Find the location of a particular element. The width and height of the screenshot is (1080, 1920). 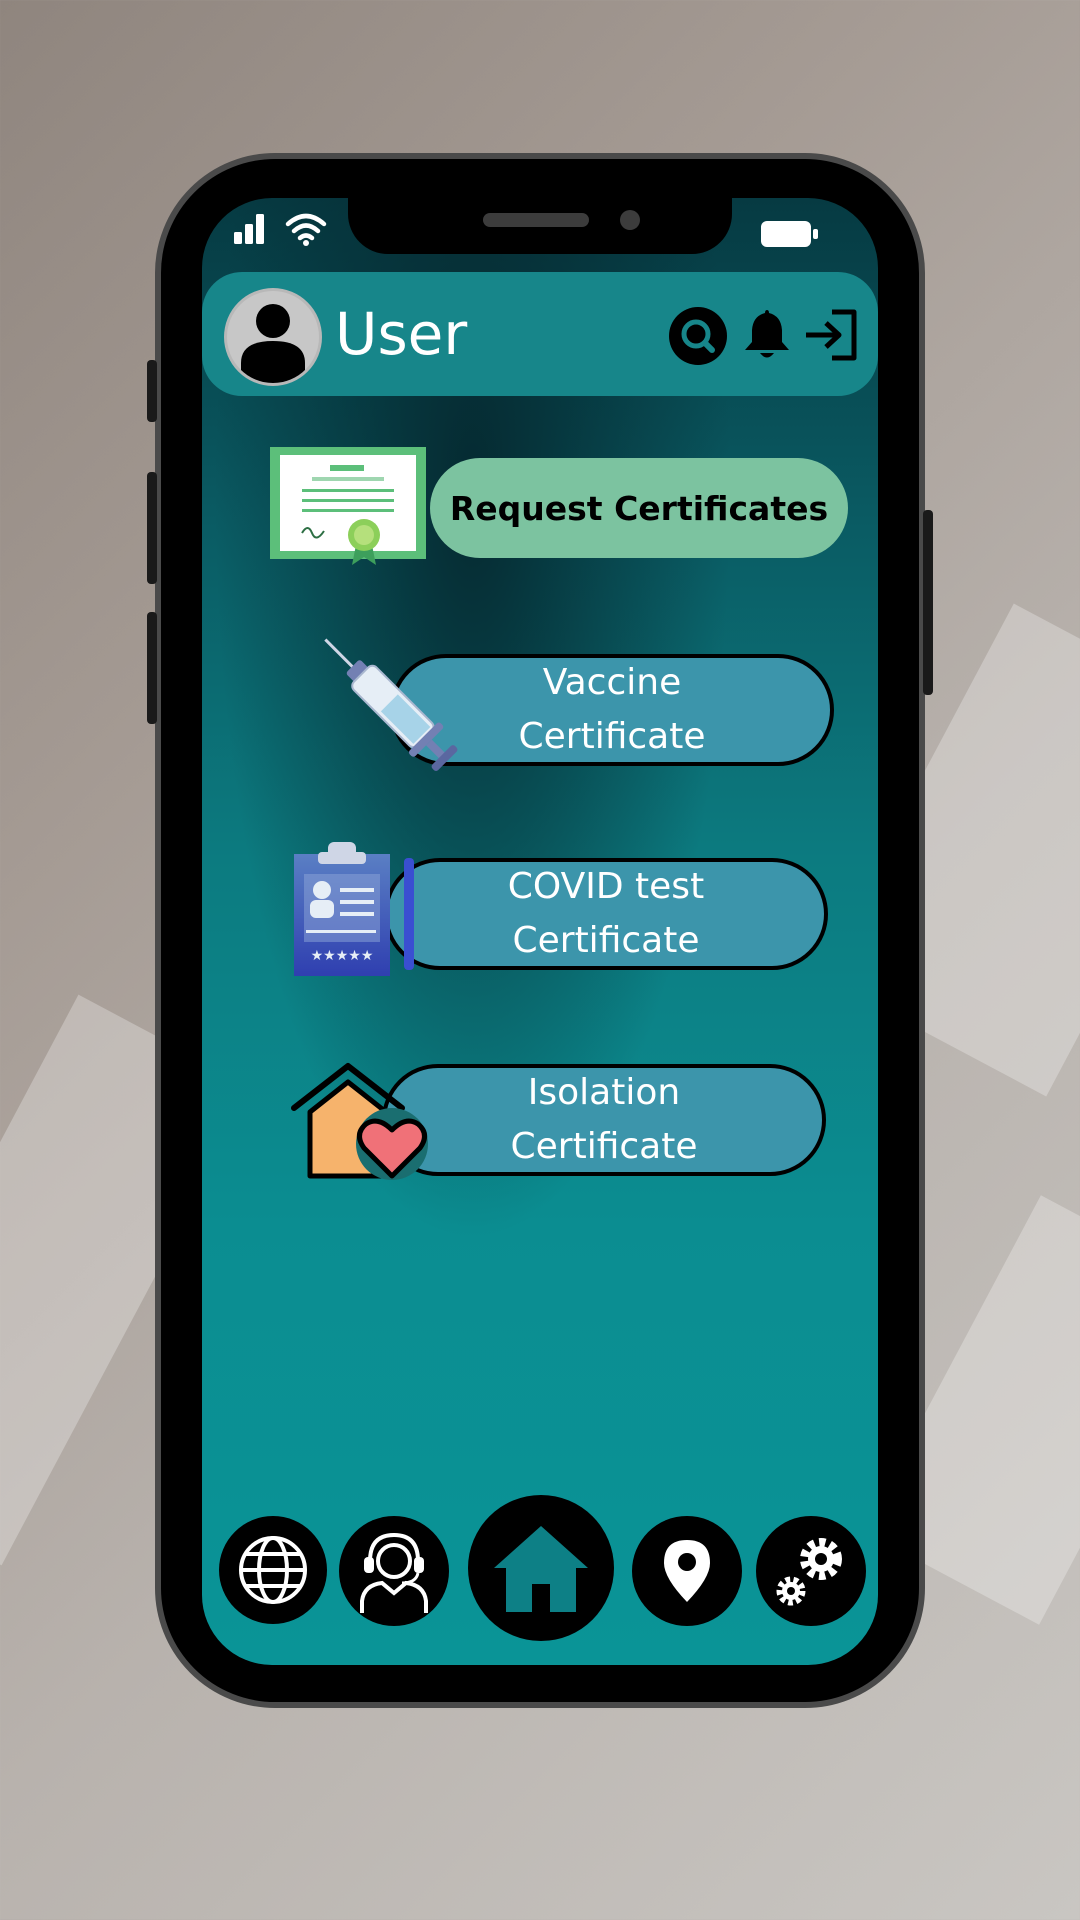

covid-test-certificate-button: COVID test Certificate is located at coordinates (606, 914).